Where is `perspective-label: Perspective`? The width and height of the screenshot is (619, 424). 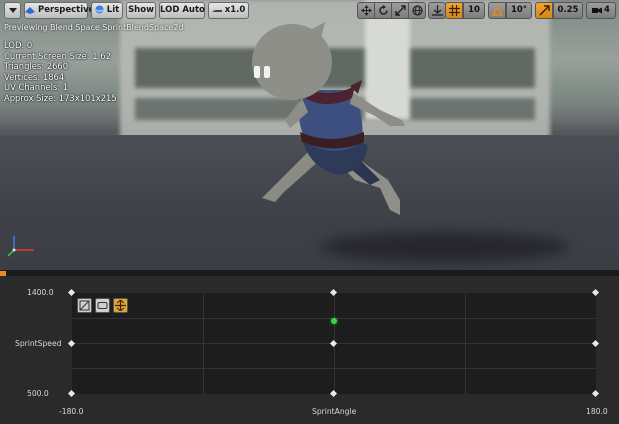 perspective-label: Perspective is located at coordinates (66, 10).